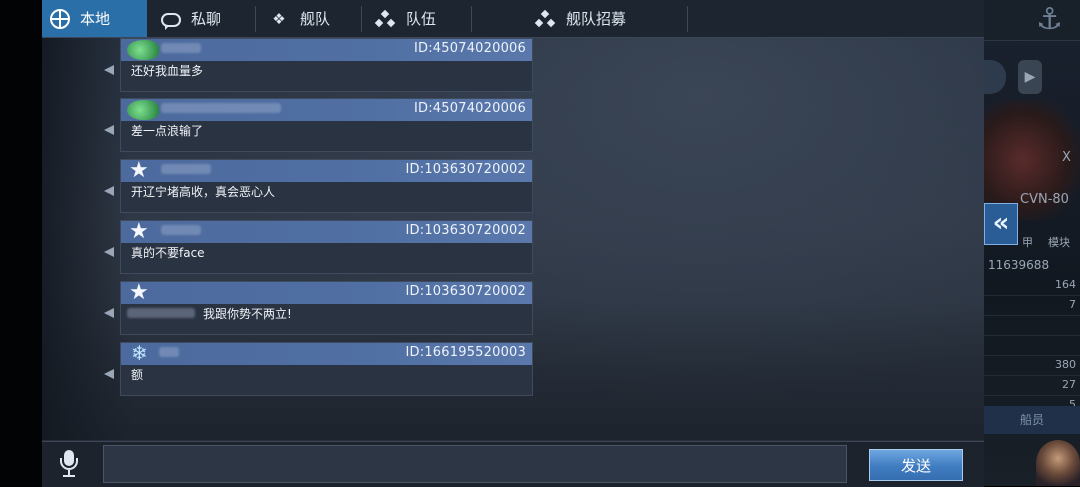  I want to click on ship-stats: 164 7 380 27 5, so click(1032, 346).